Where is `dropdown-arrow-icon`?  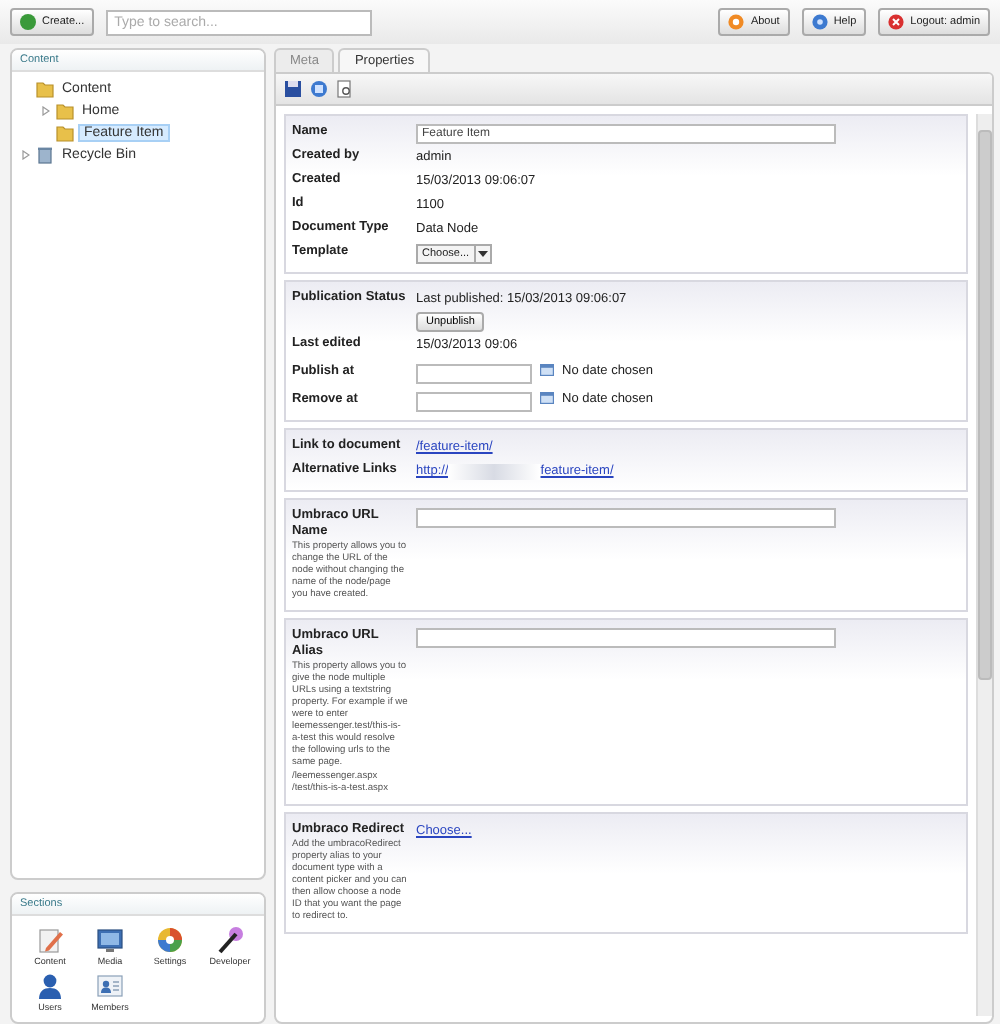
dropdown-arrow-icon is located at coordinates (482, 254).